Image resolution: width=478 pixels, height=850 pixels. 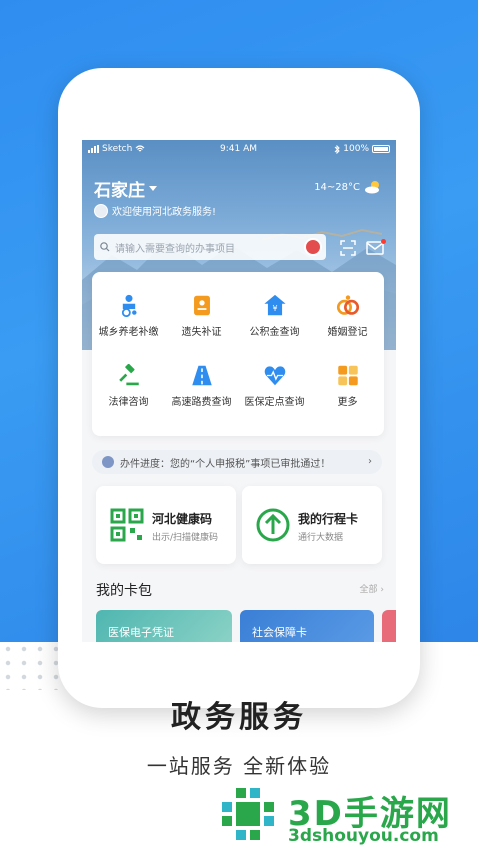 I want to click on status-bar: Sketch 9:41 AM 100%, so click(x=239, y=150).